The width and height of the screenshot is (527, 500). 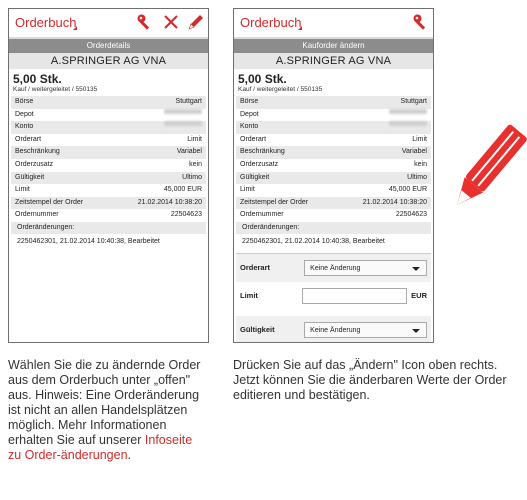 I want to click on orderart-select: Keine Änderung, so click(x=365, y=267).